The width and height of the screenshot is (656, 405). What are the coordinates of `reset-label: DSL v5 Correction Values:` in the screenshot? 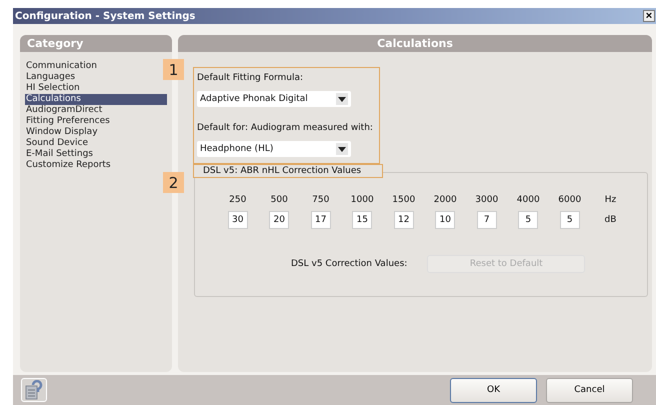 It's located at (349, 264).